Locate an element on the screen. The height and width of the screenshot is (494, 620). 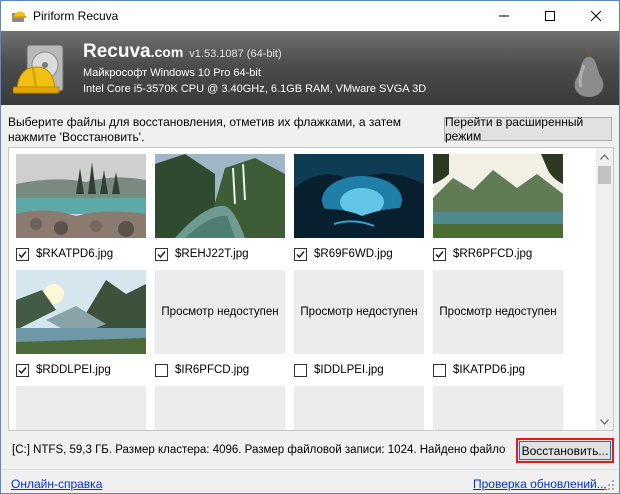
file-tile: Просмотр недоступен $IR6PFCD.jpg is located at coordinates (220, 323).